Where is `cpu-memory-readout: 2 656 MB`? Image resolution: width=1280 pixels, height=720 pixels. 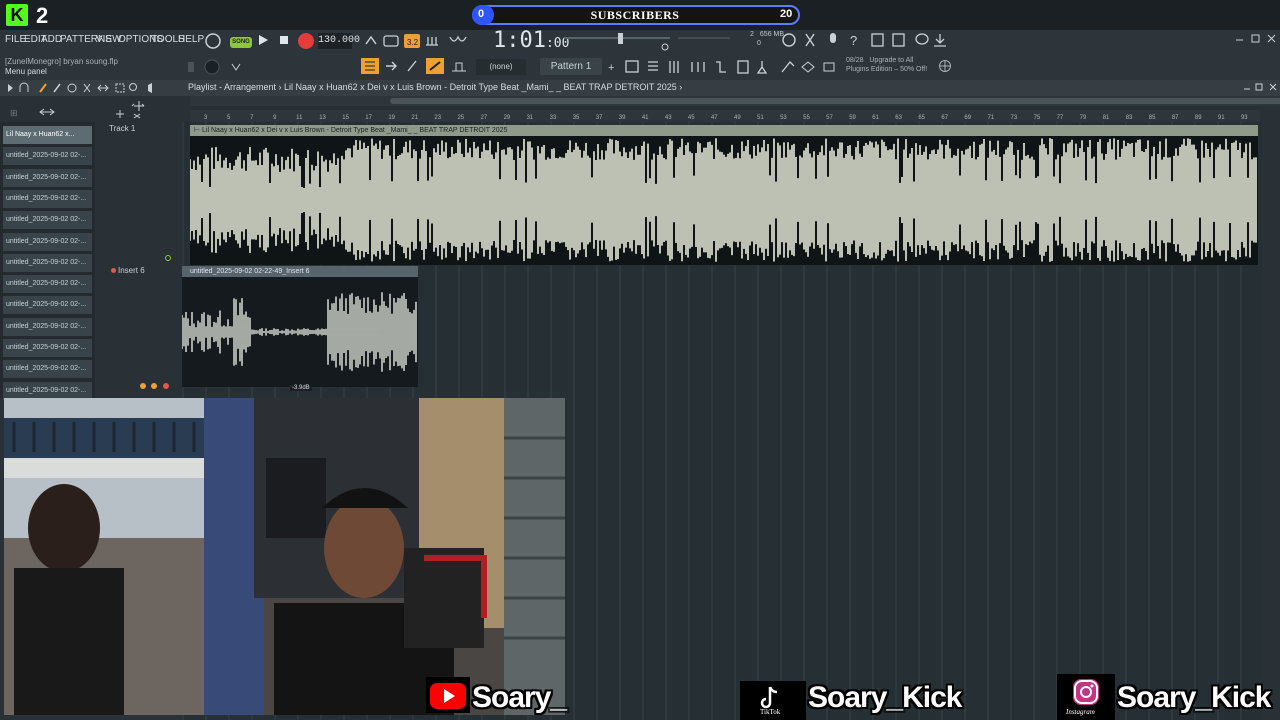
cpu-memory-readout: 2 656 MB is located at coordinates (767, 34).